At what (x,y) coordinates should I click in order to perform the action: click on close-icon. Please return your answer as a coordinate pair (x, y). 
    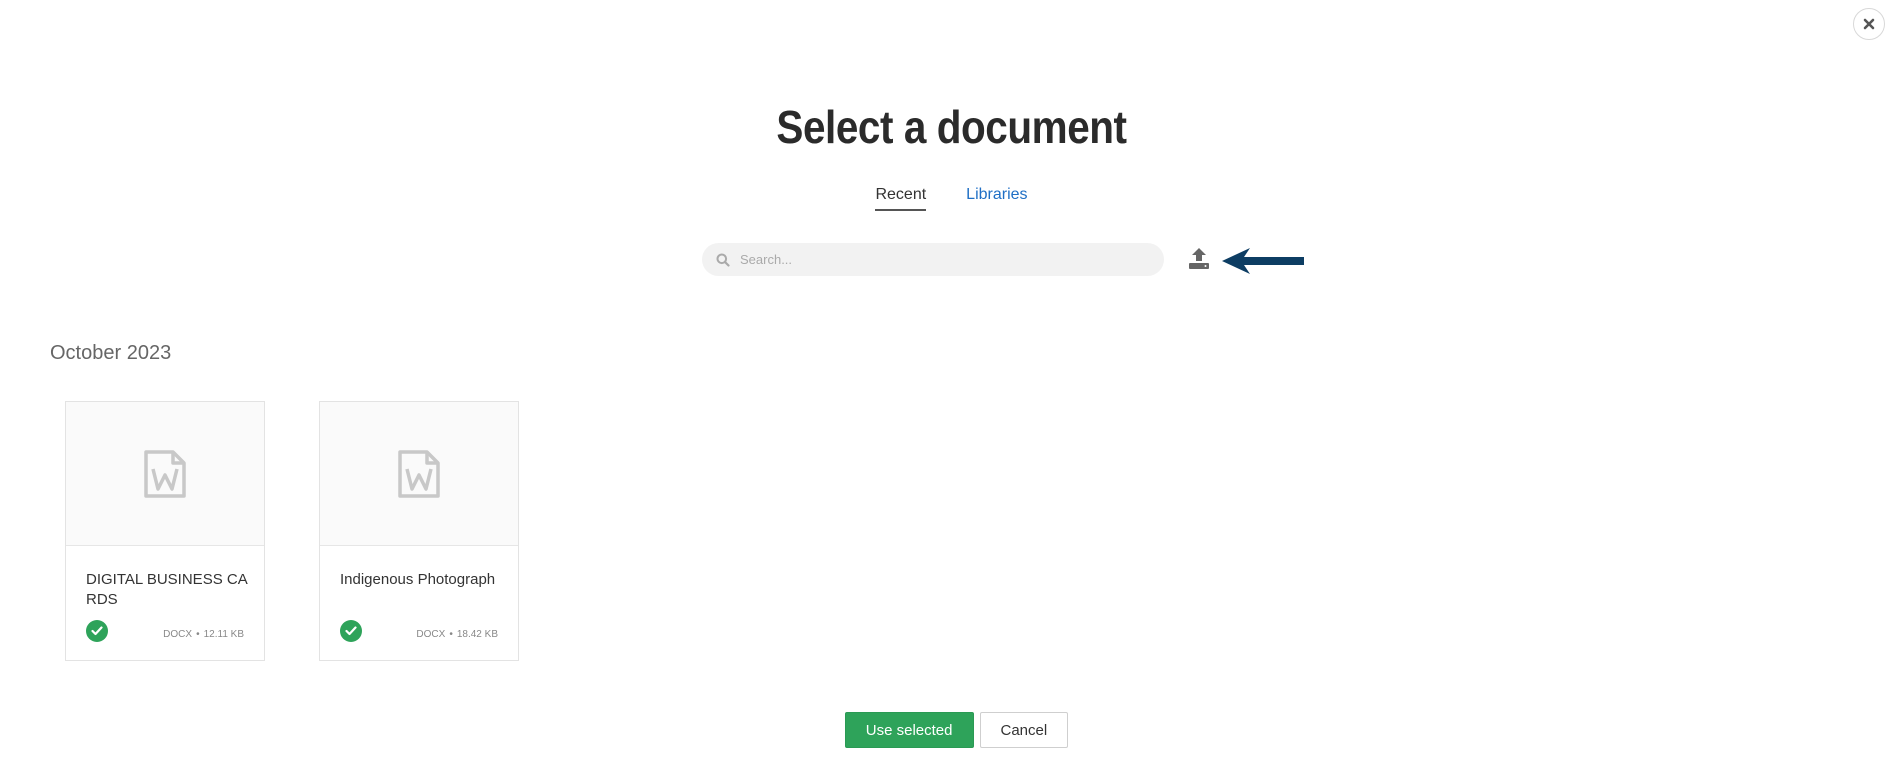
    Looking at the image, I should click on (1869, 24).